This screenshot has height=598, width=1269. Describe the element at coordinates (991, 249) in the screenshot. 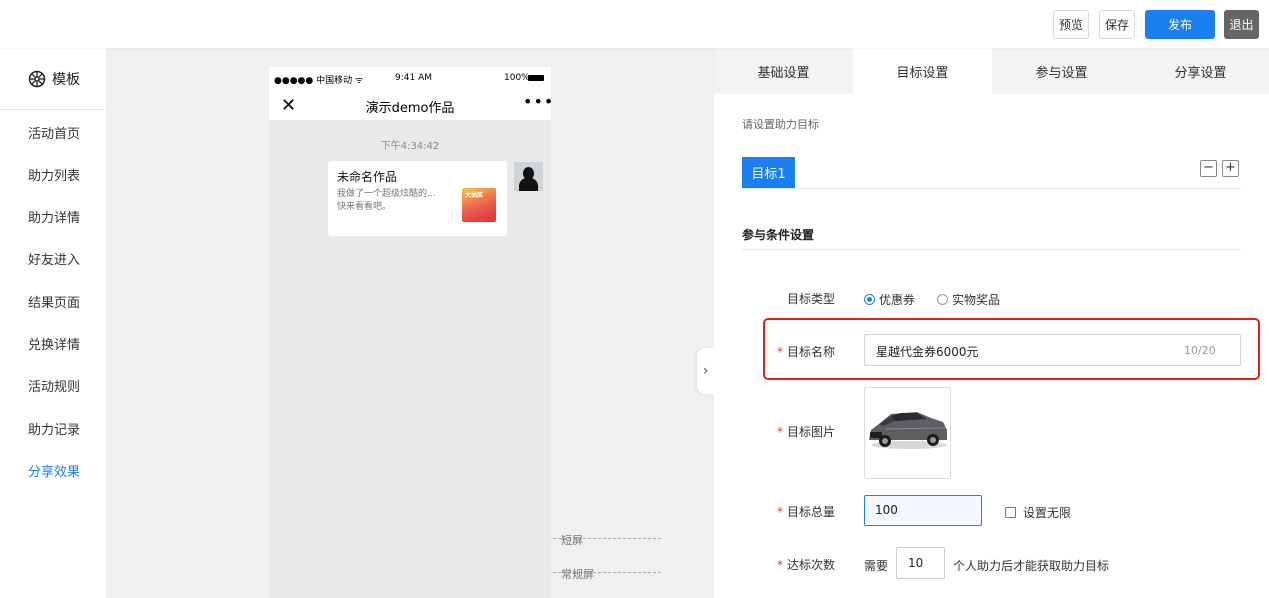

I see `section-divider` at that location.